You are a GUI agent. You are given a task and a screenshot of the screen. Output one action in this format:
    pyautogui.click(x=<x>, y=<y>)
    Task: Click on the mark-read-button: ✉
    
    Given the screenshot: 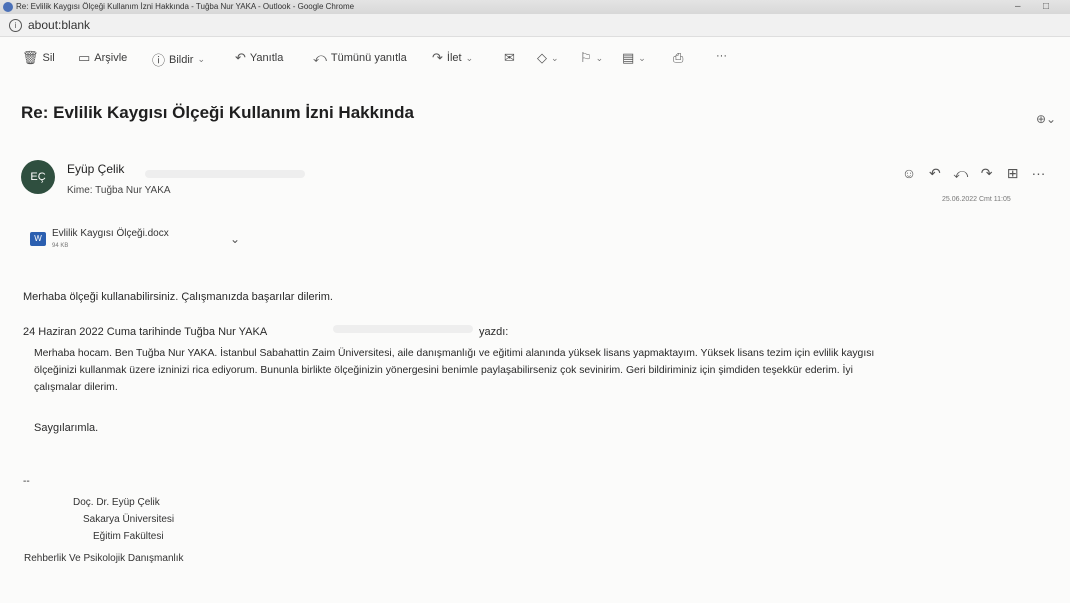 What is the action you would take?
    pyautogui.click(x=509, y=58)
    